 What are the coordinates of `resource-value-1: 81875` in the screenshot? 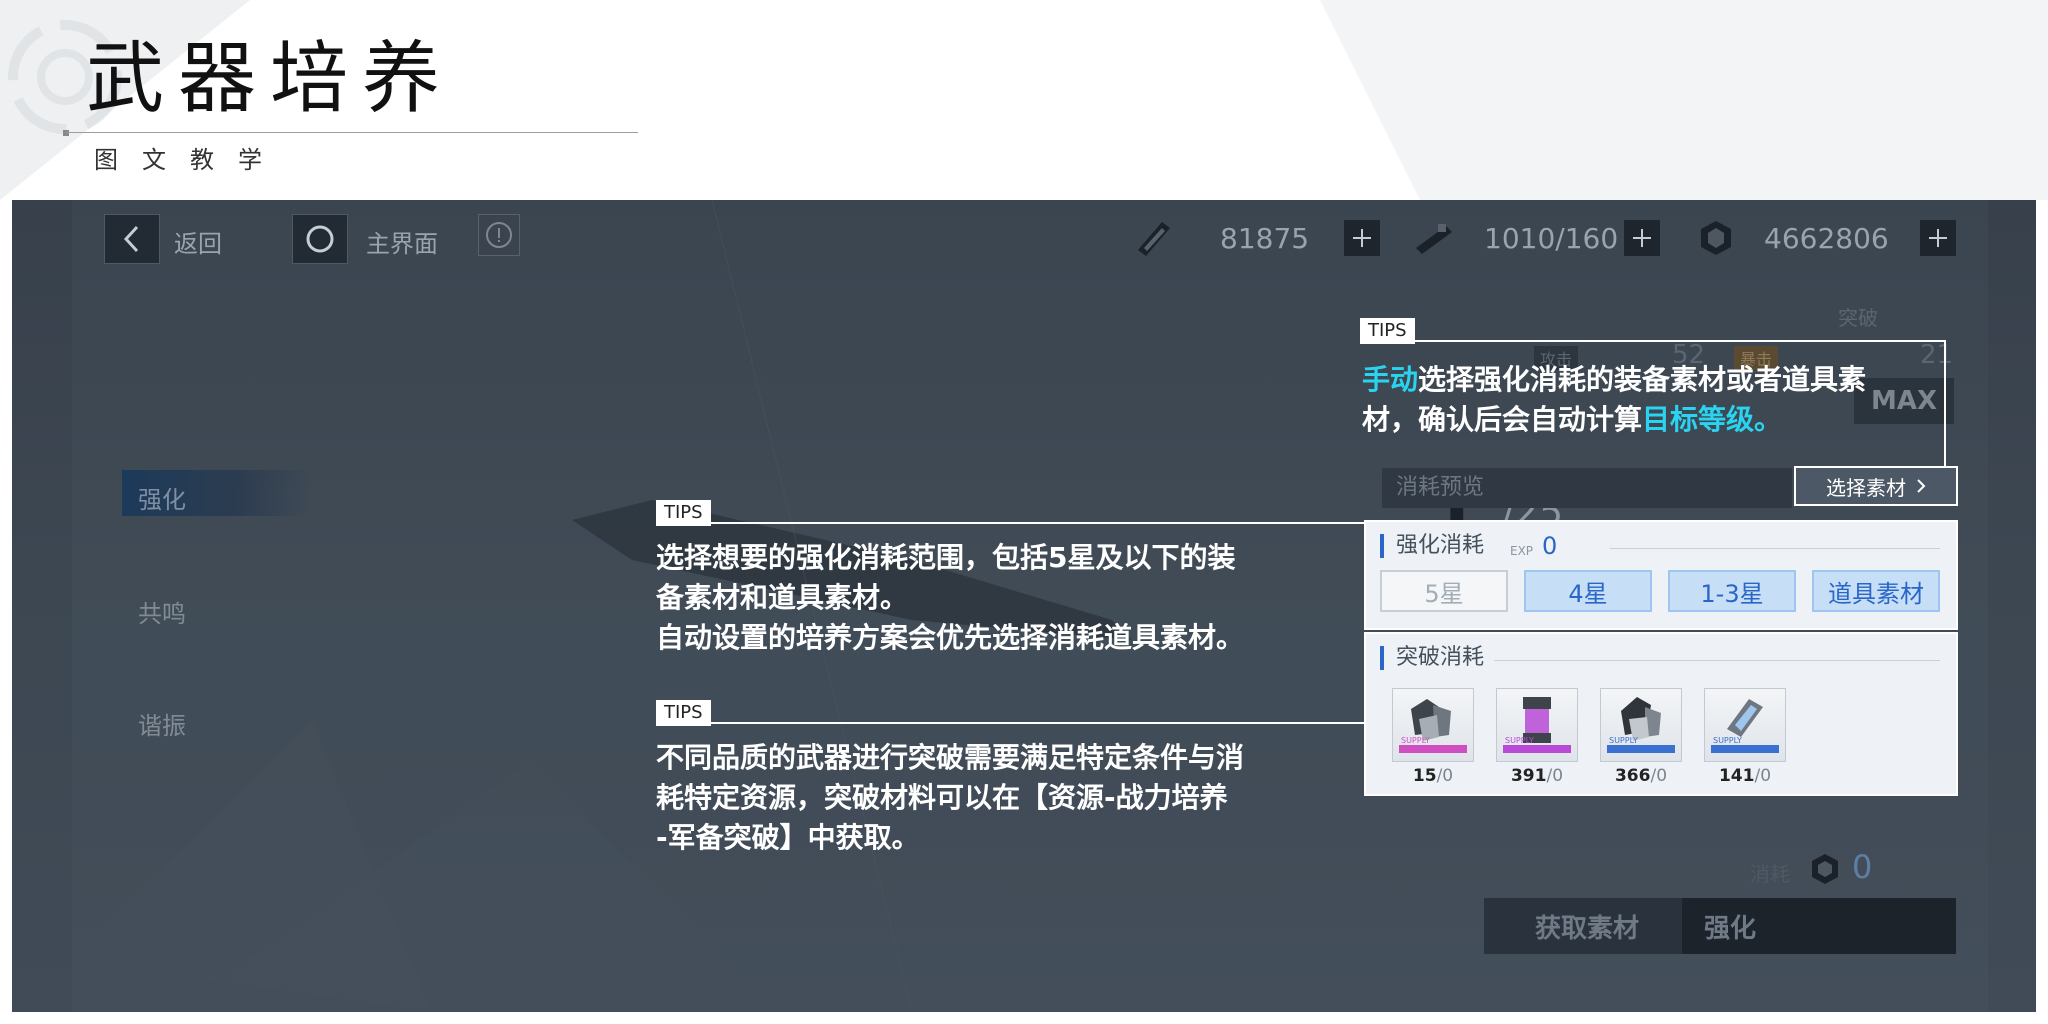 It's located at (1265, 238).